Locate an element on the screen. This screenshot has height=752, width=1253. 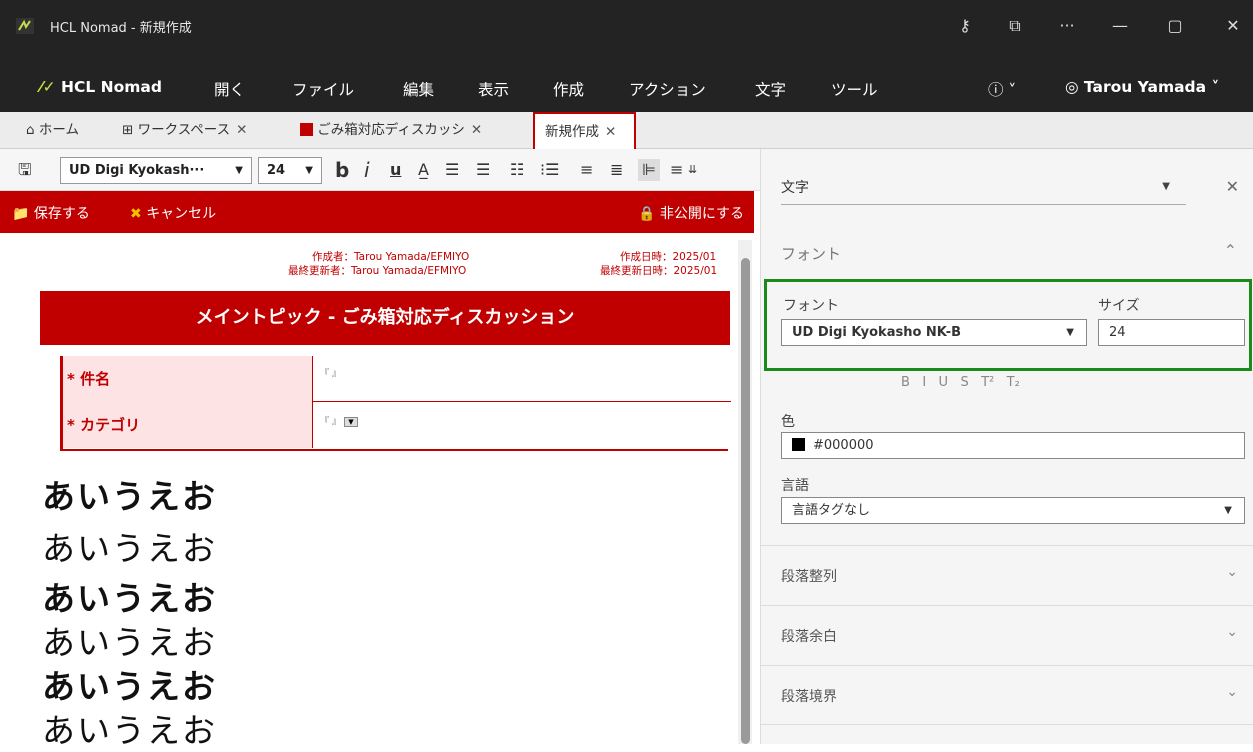
align-left-icon: ⊫ is located at coordinates (649, 170).